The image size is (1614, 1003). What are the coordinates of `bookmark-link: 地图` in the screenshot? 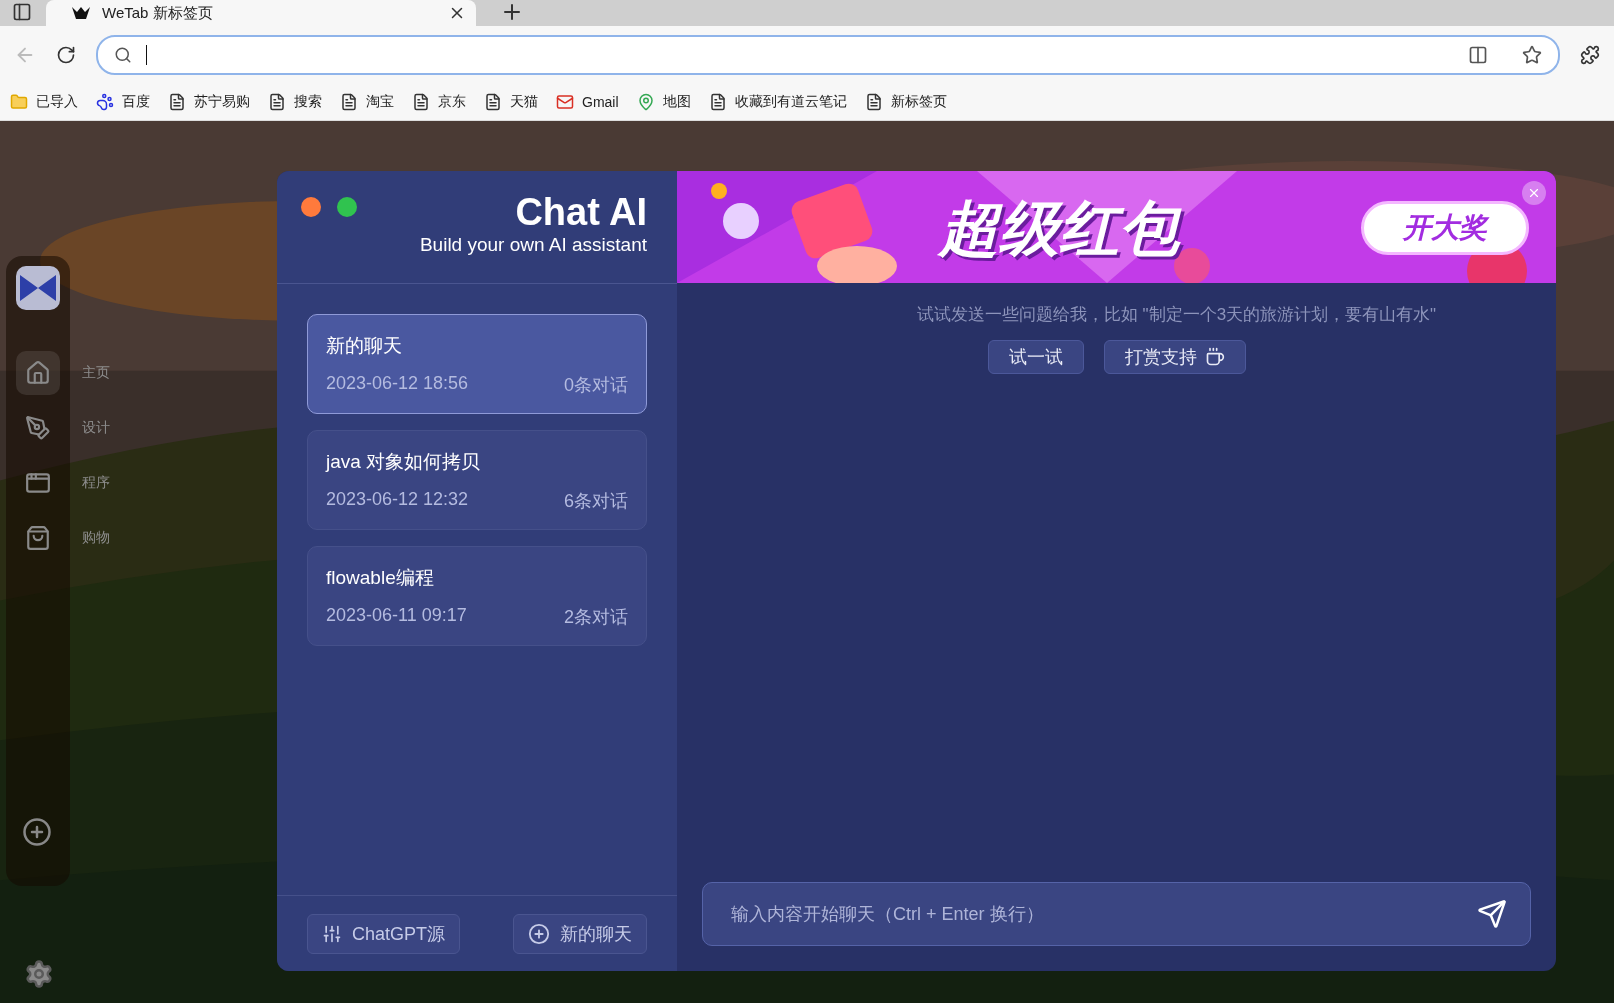 It's located at (663, 102).